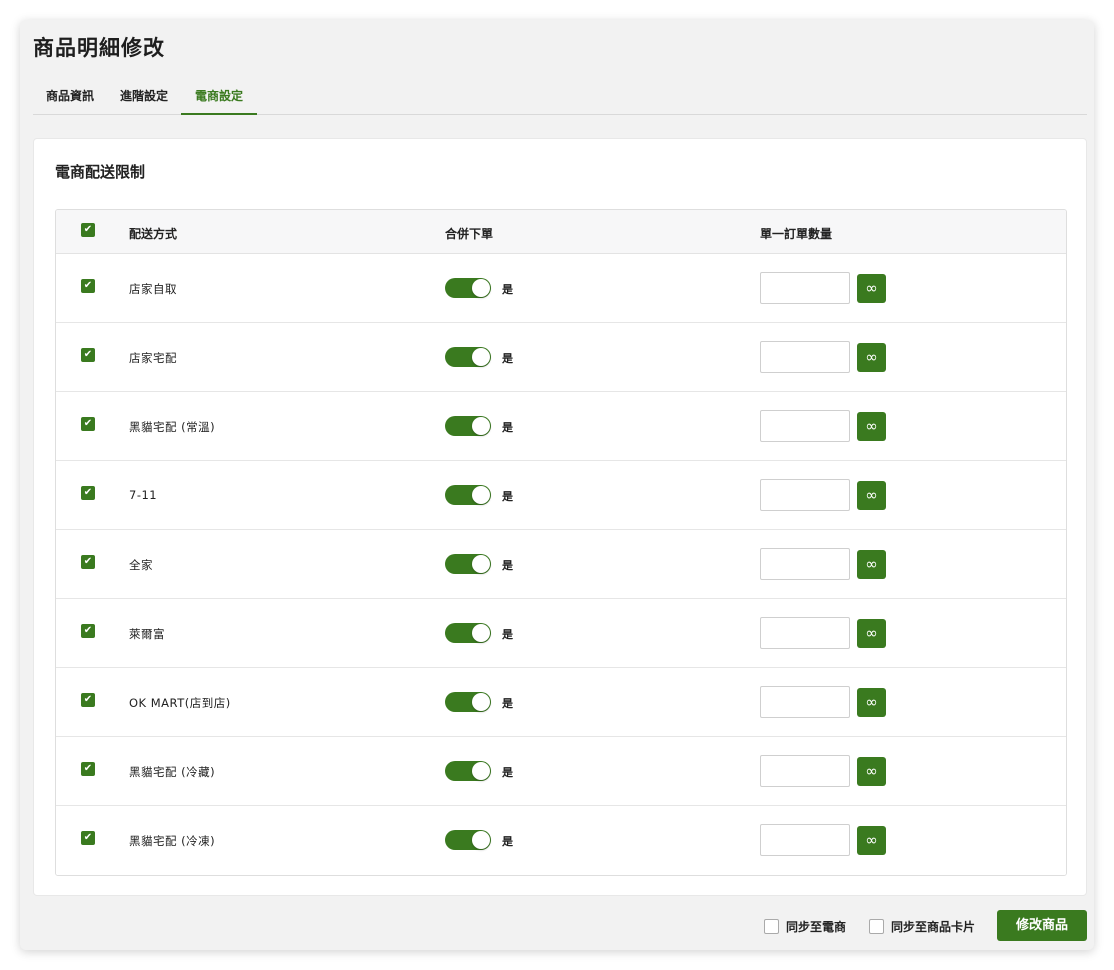  Describe the element at coordinates (219, 98) in the screenshot. I see `tab-ecommerce-settings: 電商設定` at that location.